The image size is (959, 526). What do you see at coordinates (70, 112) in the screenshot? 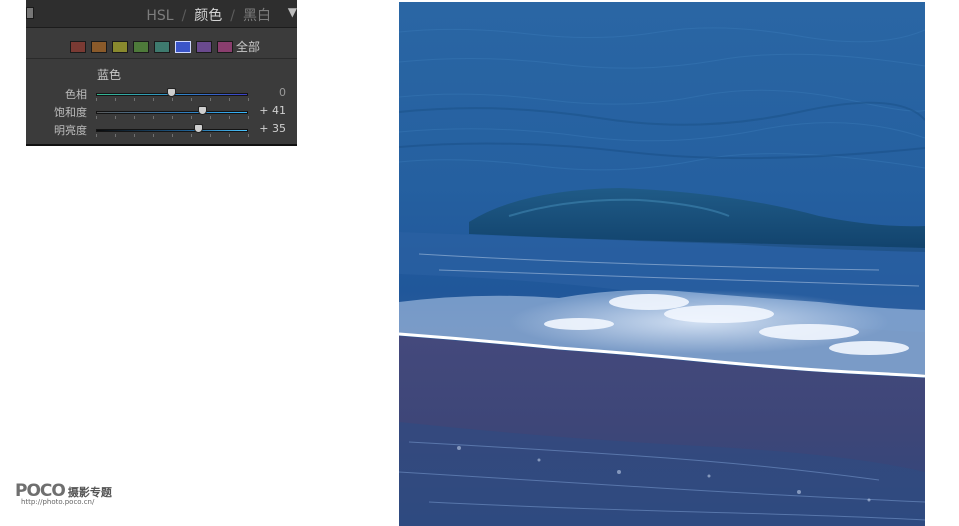
I see `slider-label: 饱和度` at bounding box center [70, 112].